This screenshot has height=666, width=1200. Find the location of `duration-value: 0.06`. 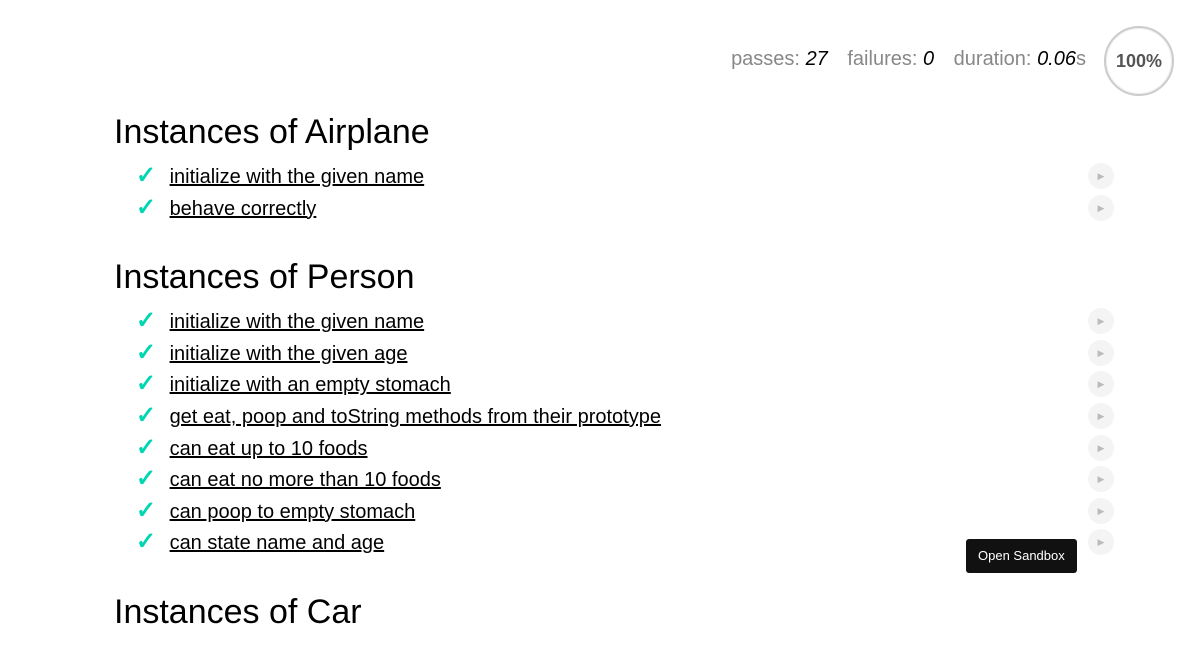

duration-value: 0.06 is located at coordinates (1056, 59).